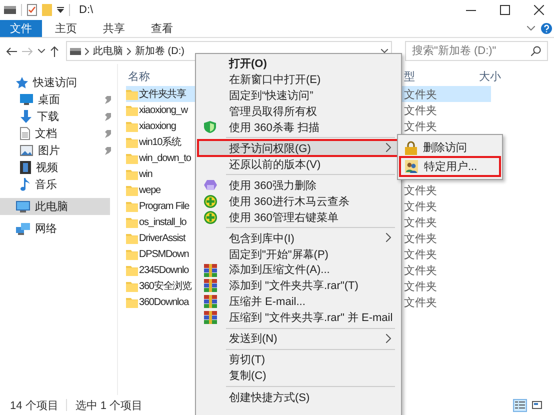 The image size is (554, 415). Describe the element at coordinates (163, 110) in the screenshot. I see `file-name: xiaoxiong_w` at that location.